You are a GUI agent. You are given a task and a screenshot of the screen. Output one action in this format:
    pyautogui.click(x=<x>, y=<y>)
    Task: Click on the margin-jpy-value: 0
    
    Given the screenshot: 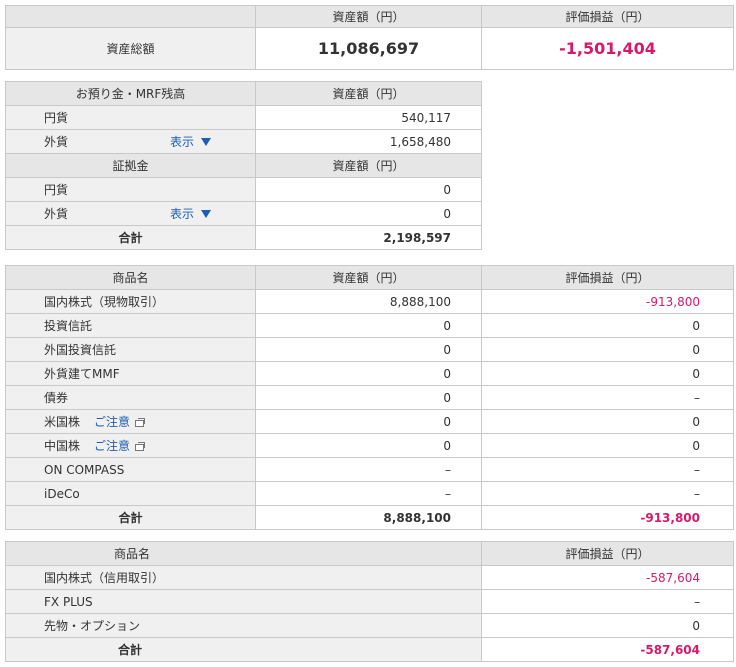 What is the action you would take?
    pyautogui.click(x=368, y=189)
    